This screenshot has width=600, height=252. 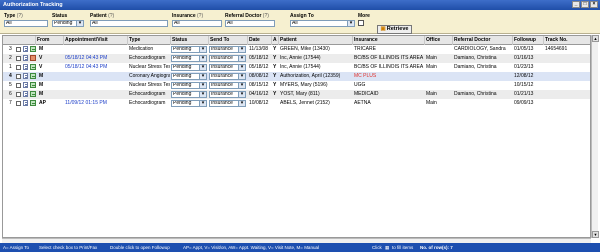 What do you see at coordinates (524, 76) in the screenshot?
I see `followup-cell: 12/08/12` at bounding box center [524, 76].